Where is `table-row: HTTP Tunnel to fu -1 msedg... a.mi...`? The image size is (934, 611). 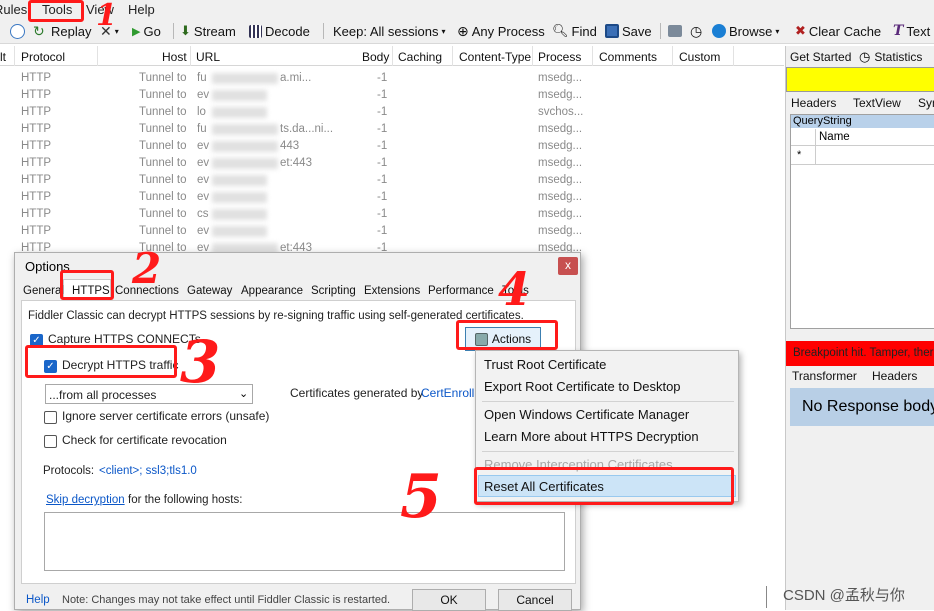
table-row: HTTP Tunnel to fu -1 msedg... a.mi... is located at coordinates (392, 78).